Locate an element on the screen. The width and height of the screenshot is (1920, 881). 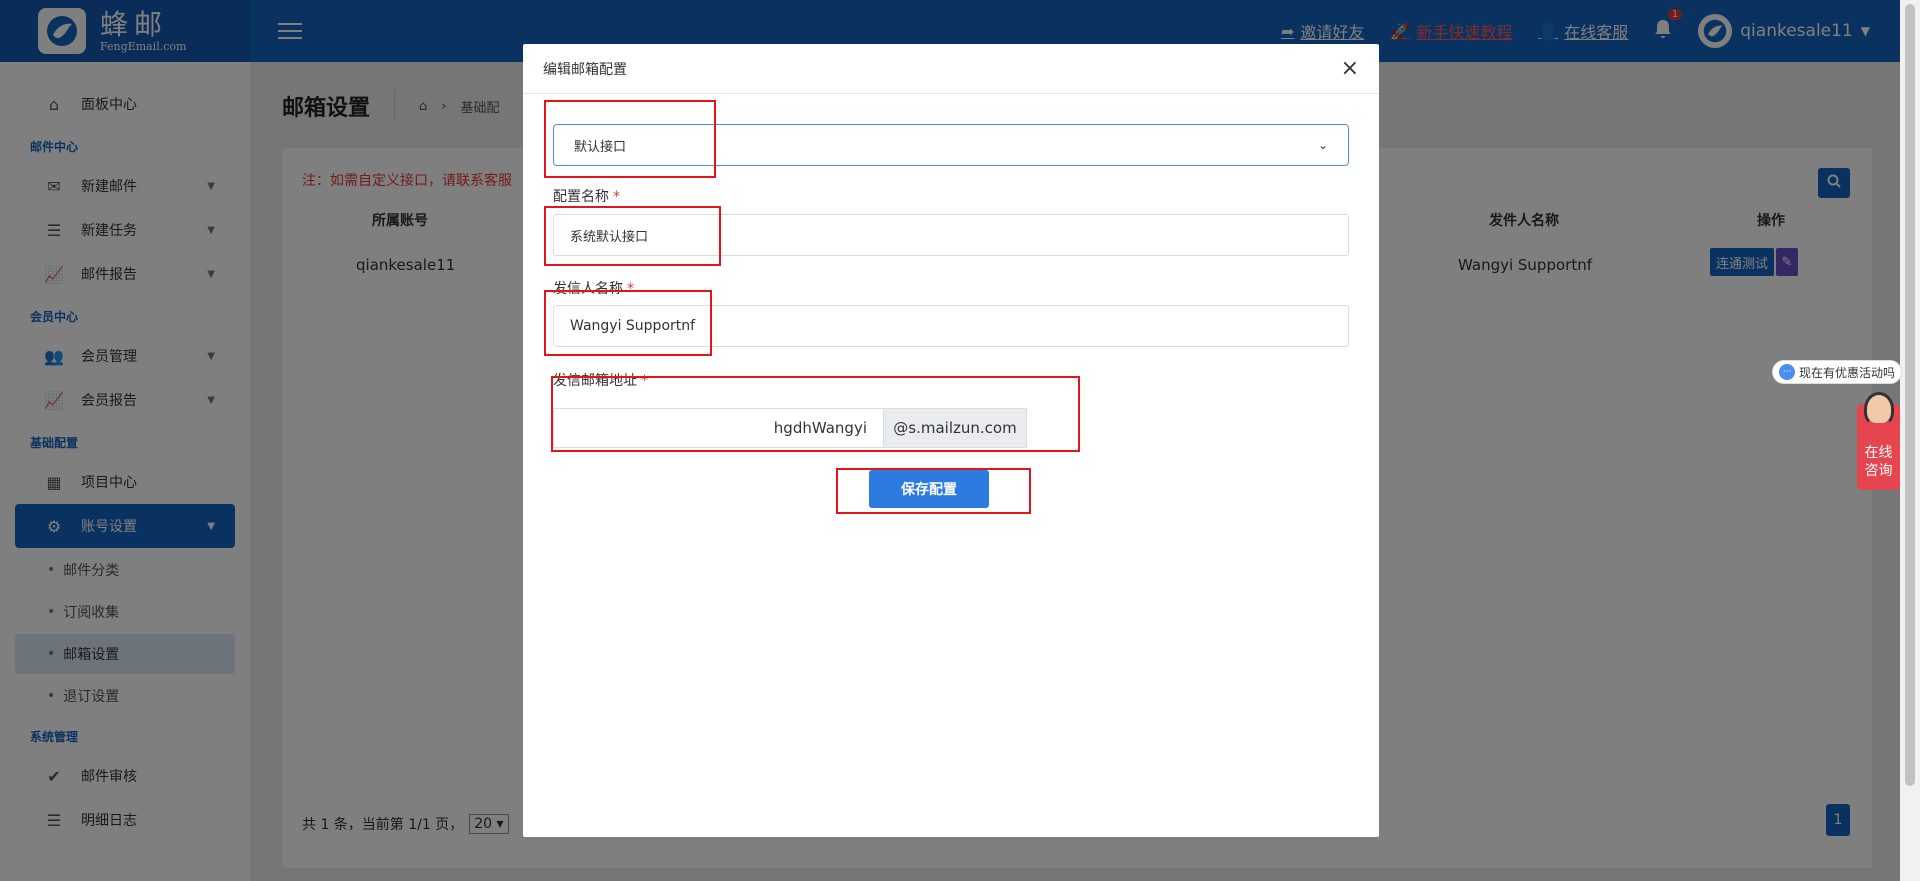
promo-chat-bubble: ··· 现在有优惠活动吗 is located at coordinates (1837, 372).